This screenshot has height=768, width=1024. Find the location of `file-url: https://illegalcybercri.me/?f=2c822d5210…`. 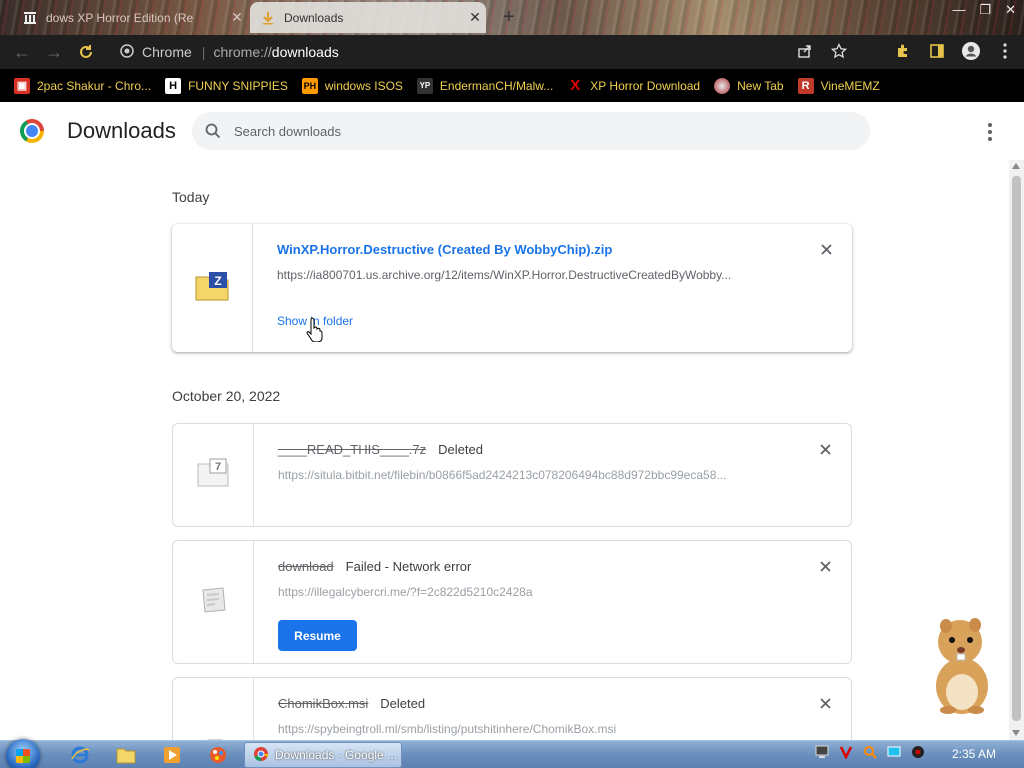

file-url: https://illegalcybercri.me/?f=2c822d5210… is located at coordinates (528, 592).